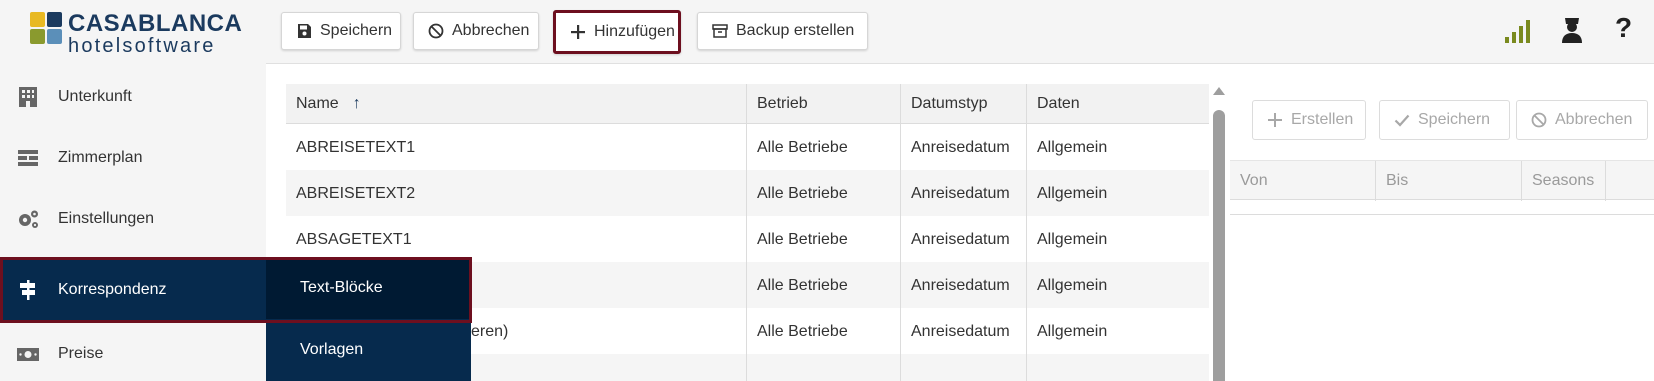  Describe the element at coordinates (106, 218) in the screenshot. I see `sidebar-item-label: Einstellungen` at that location.